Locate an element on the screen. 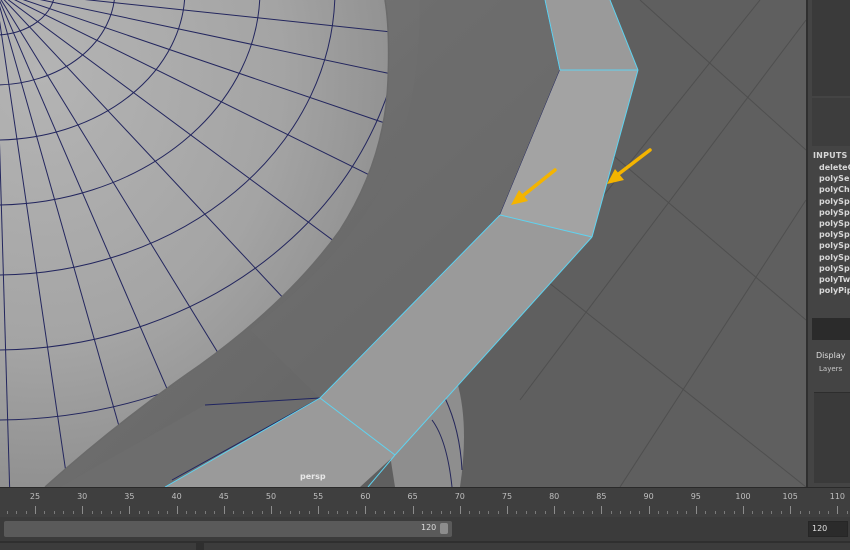 This screenshot has height=550, width=850. timeline-frame-label: 110 is located at coordinates (837, 496).